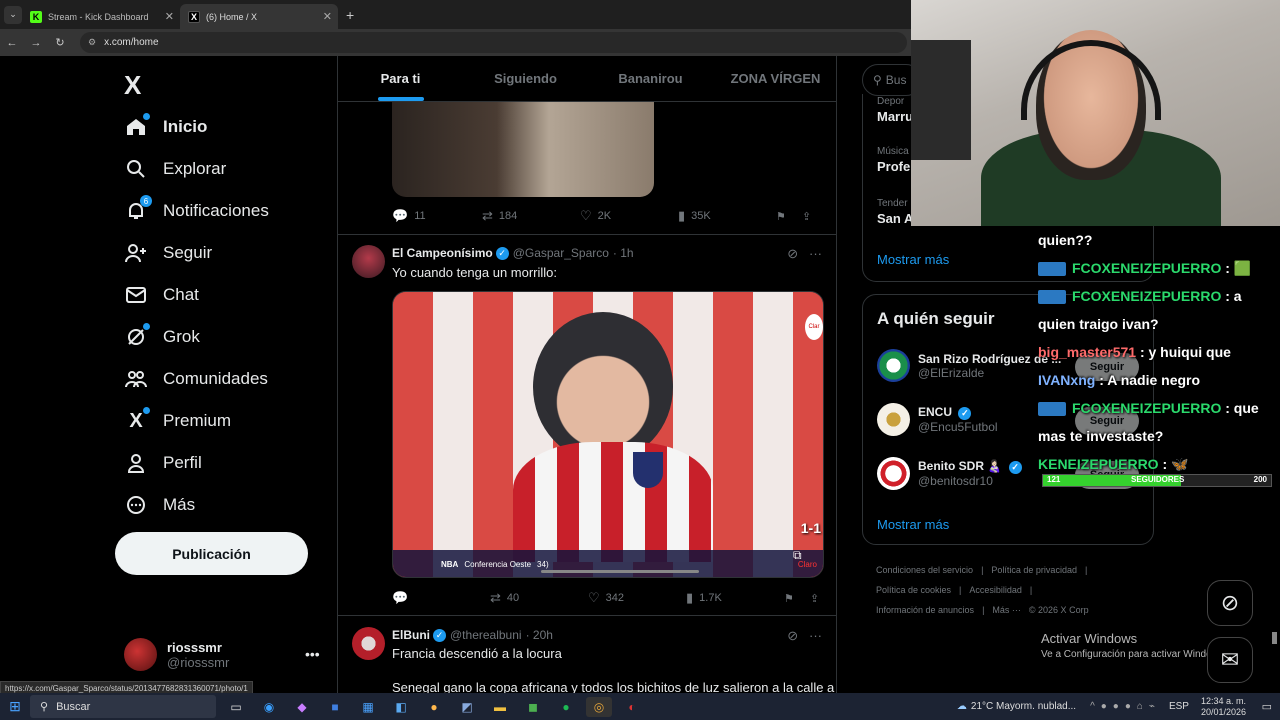 Image resolution: width=1280 pixels, height=720 pixels. Describe the element at coordinates (467, 707) in the screenshot. I see `photos-icon: ◩` at that location.